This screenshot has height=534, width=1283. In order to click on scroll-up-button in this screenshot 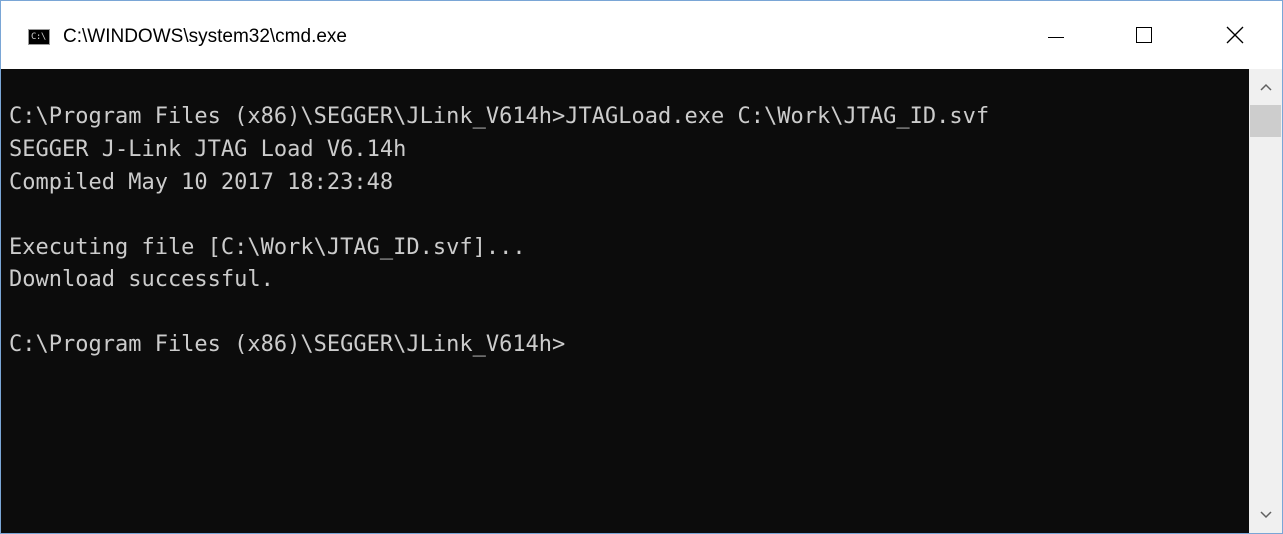, I will do `click(1265, 87)`.